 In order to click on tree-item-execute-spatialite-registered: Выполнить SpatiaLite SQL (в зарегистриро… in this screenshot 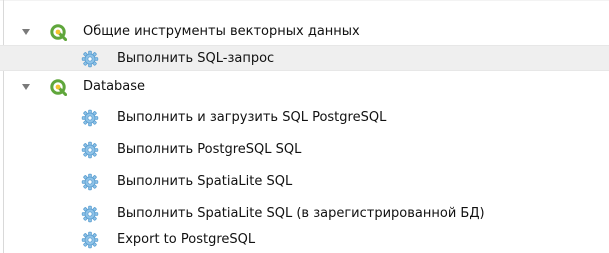, I will do `click(304, 214)`.